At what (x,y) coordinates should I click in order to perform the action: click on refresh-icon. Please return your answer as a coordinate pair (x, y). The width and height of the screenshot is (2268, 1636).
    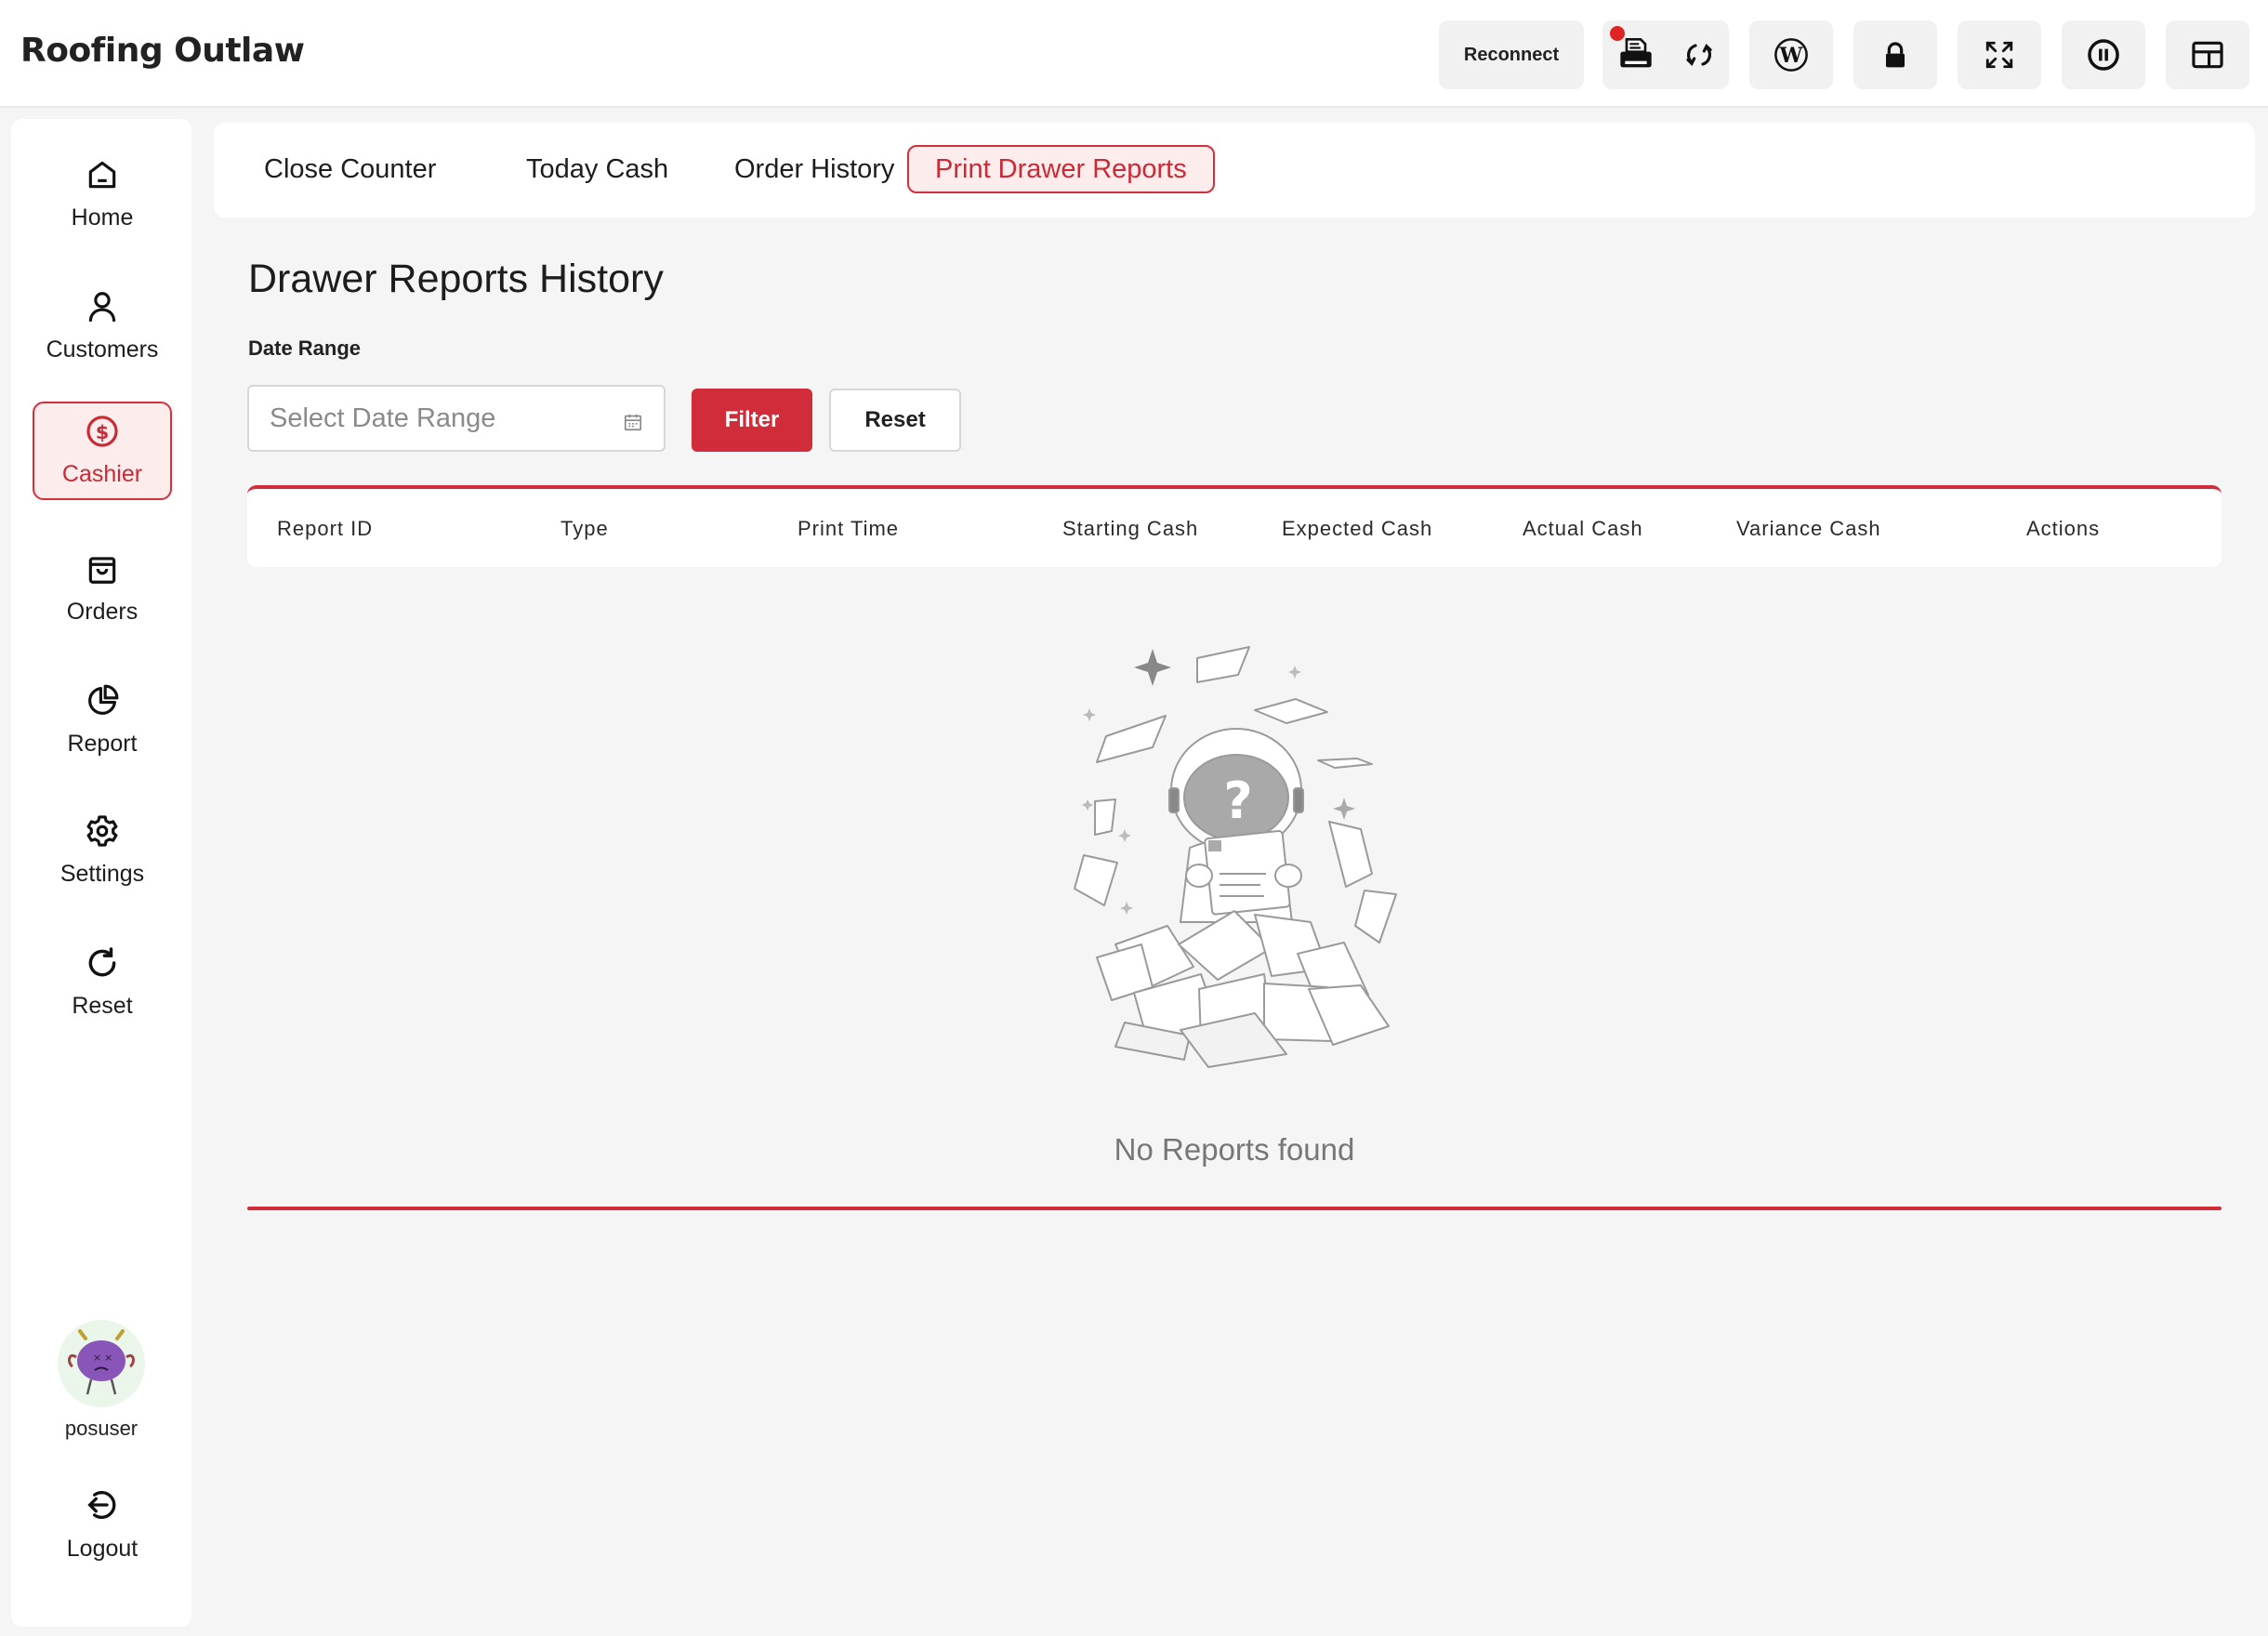
    Looking at the image, I should click on (103, 965).